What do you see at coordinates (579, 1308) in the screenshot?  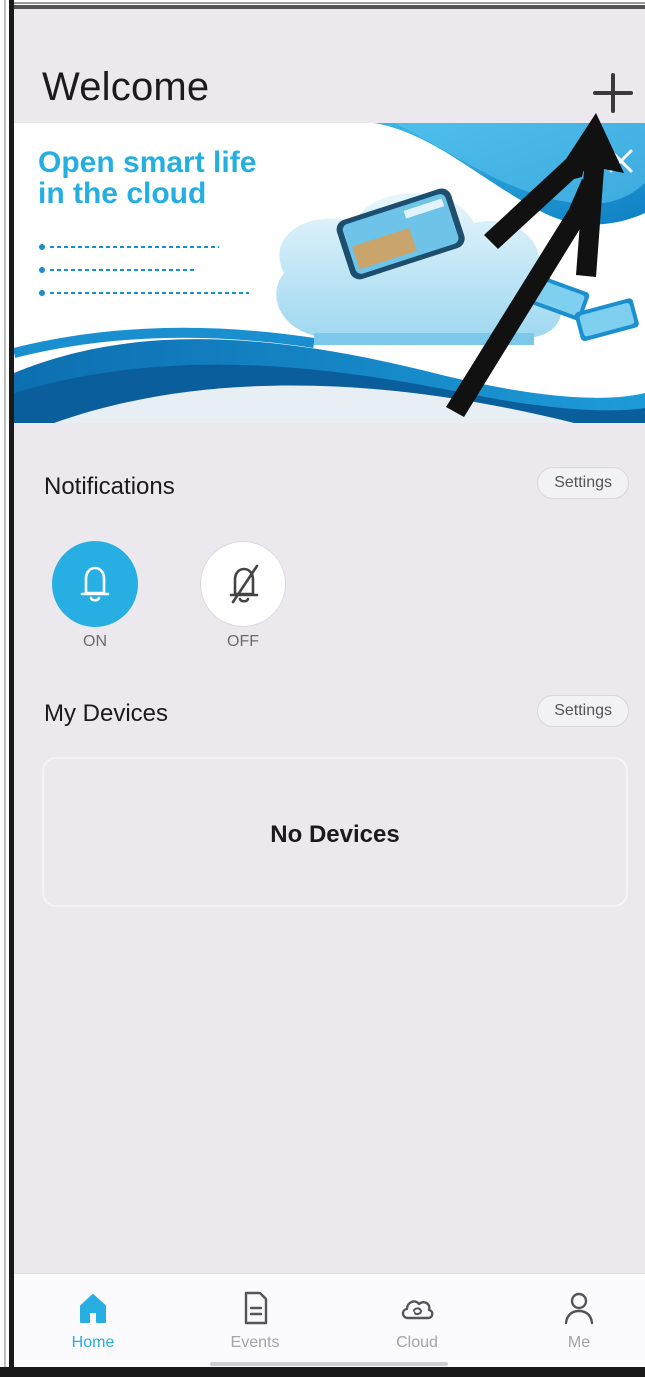 I see `person-icon` at bounding box center [579, 1308].